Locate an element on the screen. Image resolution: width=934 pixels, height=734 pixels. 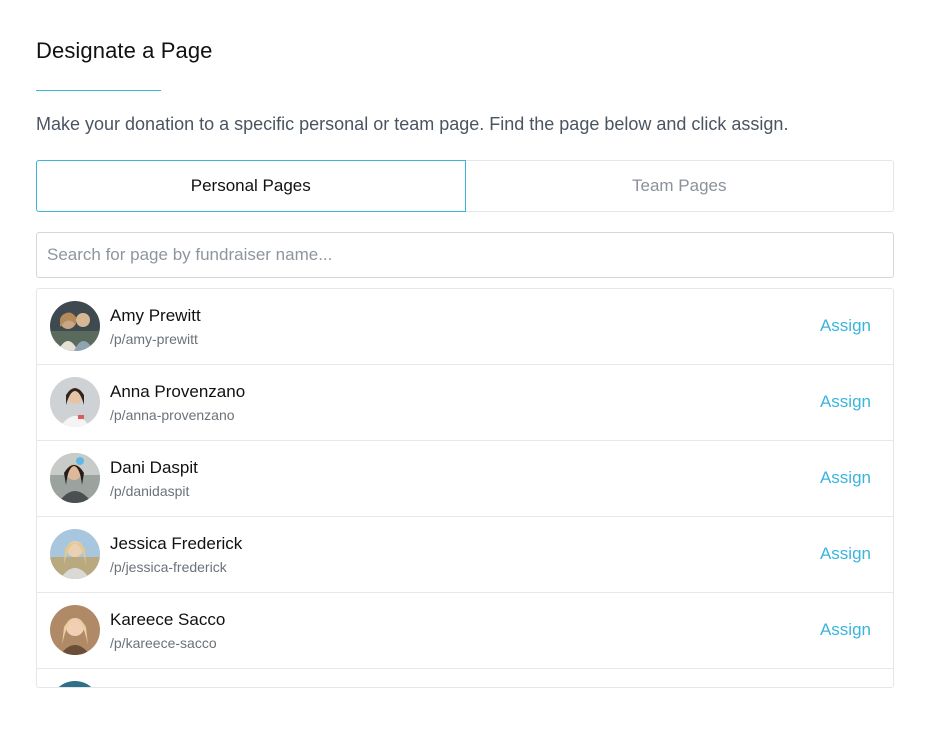
page-slug: /p/kareece-sacco is located at coordinates (163, 643).